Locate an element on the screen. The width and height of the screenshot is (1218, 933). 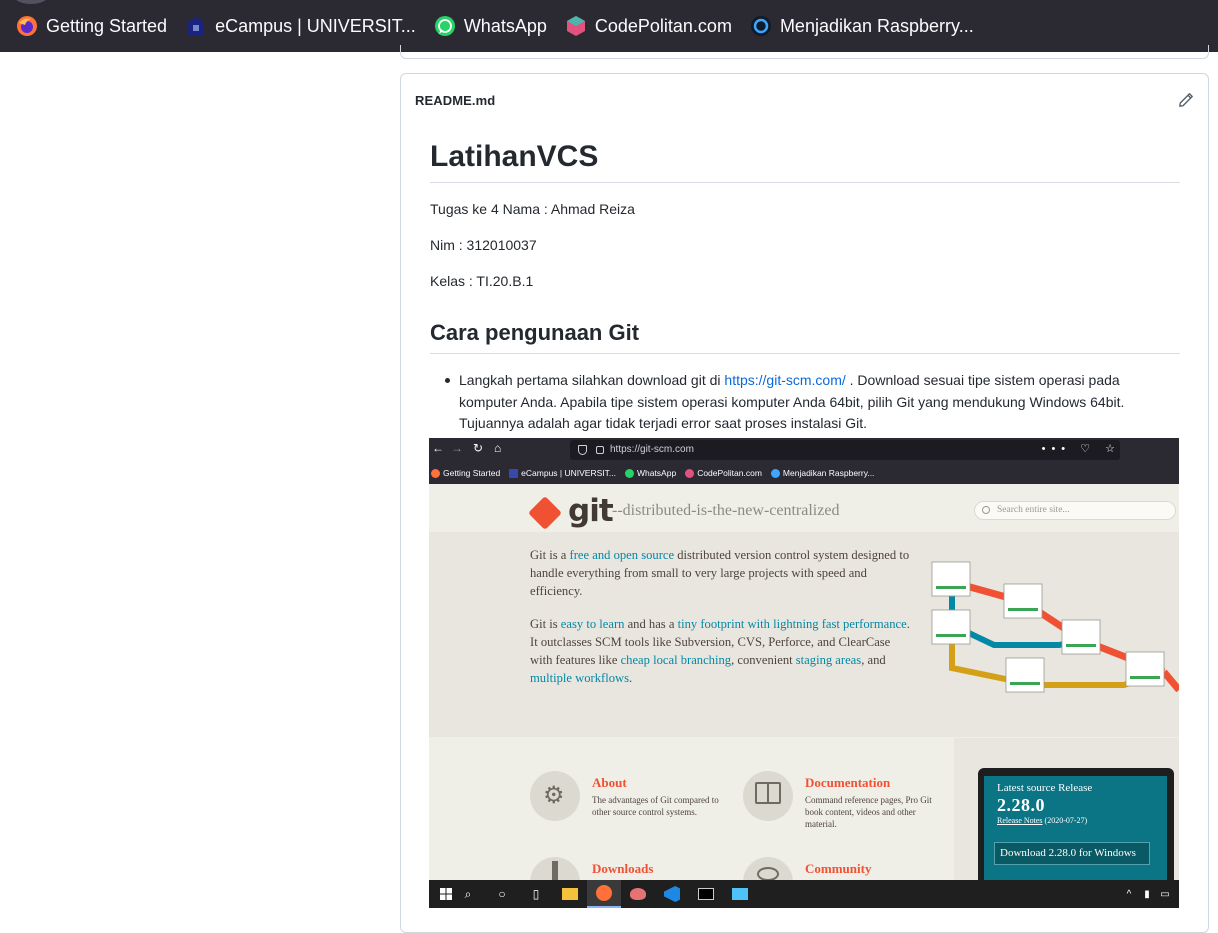
page-actions-icons: ••• ♡ ☆ is located at coordinates (1081, 449).